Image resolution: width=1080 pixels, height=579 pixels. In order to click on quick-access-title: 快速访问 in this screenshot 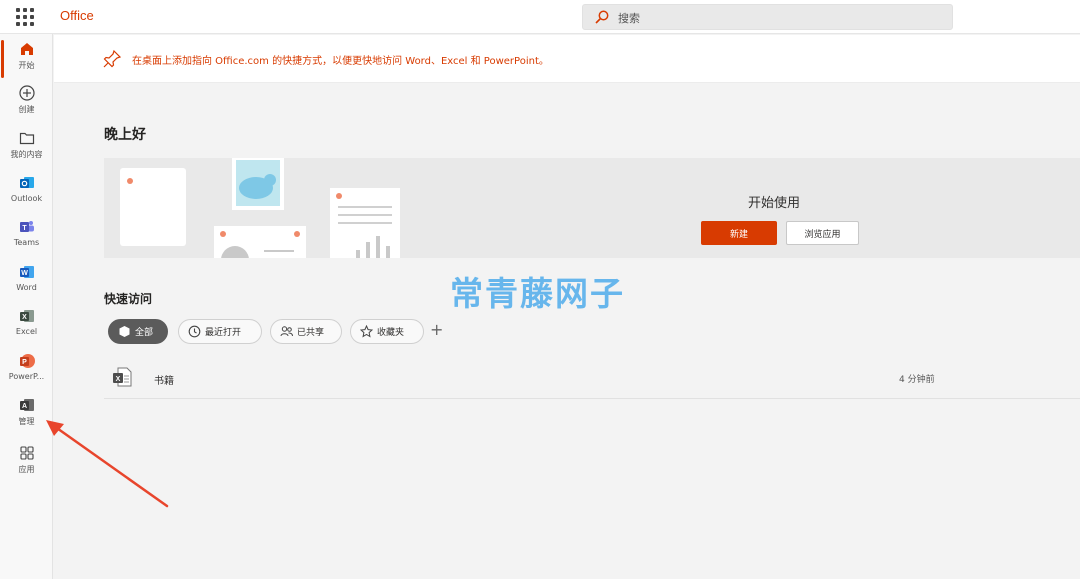, I will do `click(128, 299)`.